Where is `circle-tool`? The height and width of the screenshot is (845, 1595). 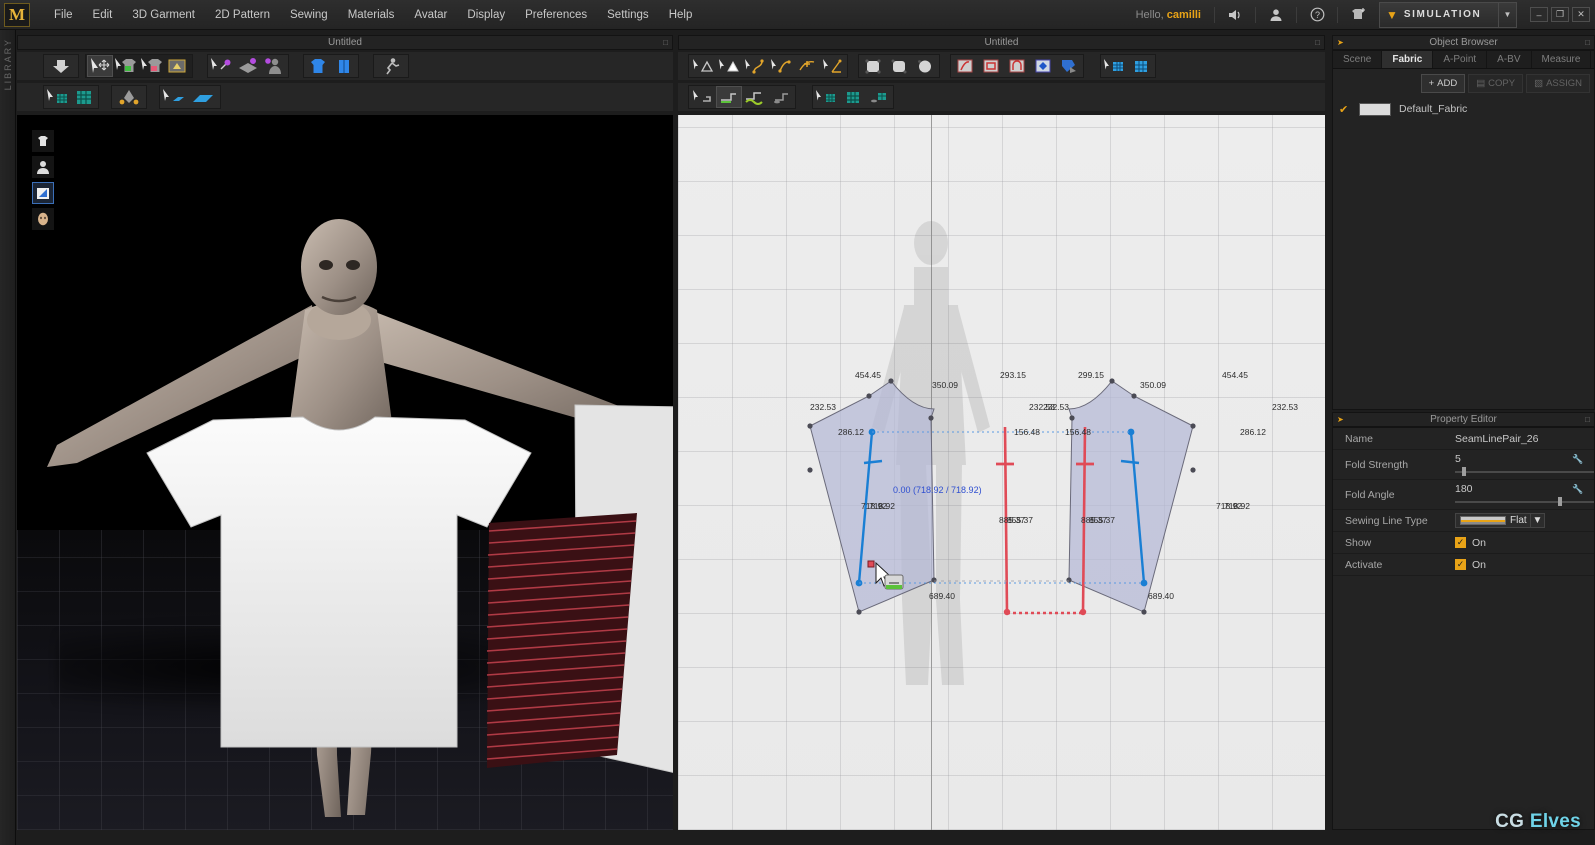
circle-tool is located at coordinates (925, 66).